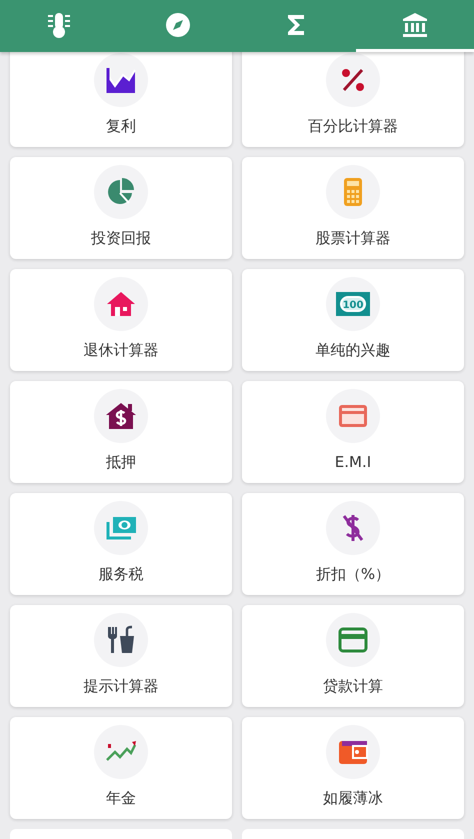 The width and height of the screenshot is (474, 839). Describe the element at coordinates (353, 99) in the screenshot. I see `calculator-card: 百分比计算器` at that location.